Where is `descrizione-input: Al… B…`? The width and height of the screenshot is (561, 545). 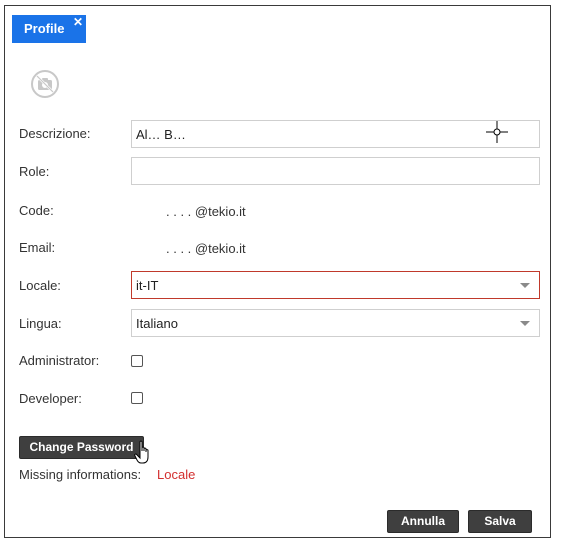
descrizione-input: Al… B… is located at coordinates (335, 134).